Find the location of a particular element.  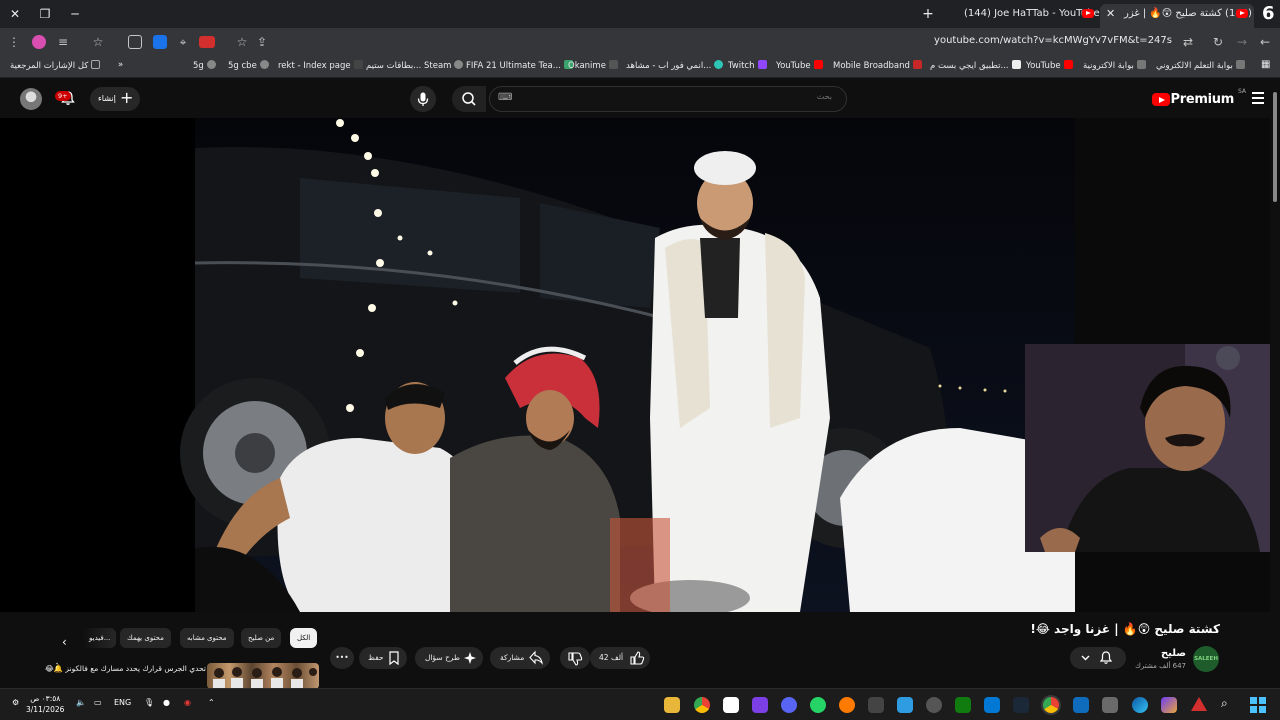

extensions-puzzle-icon is located at coordinates (135, 42).